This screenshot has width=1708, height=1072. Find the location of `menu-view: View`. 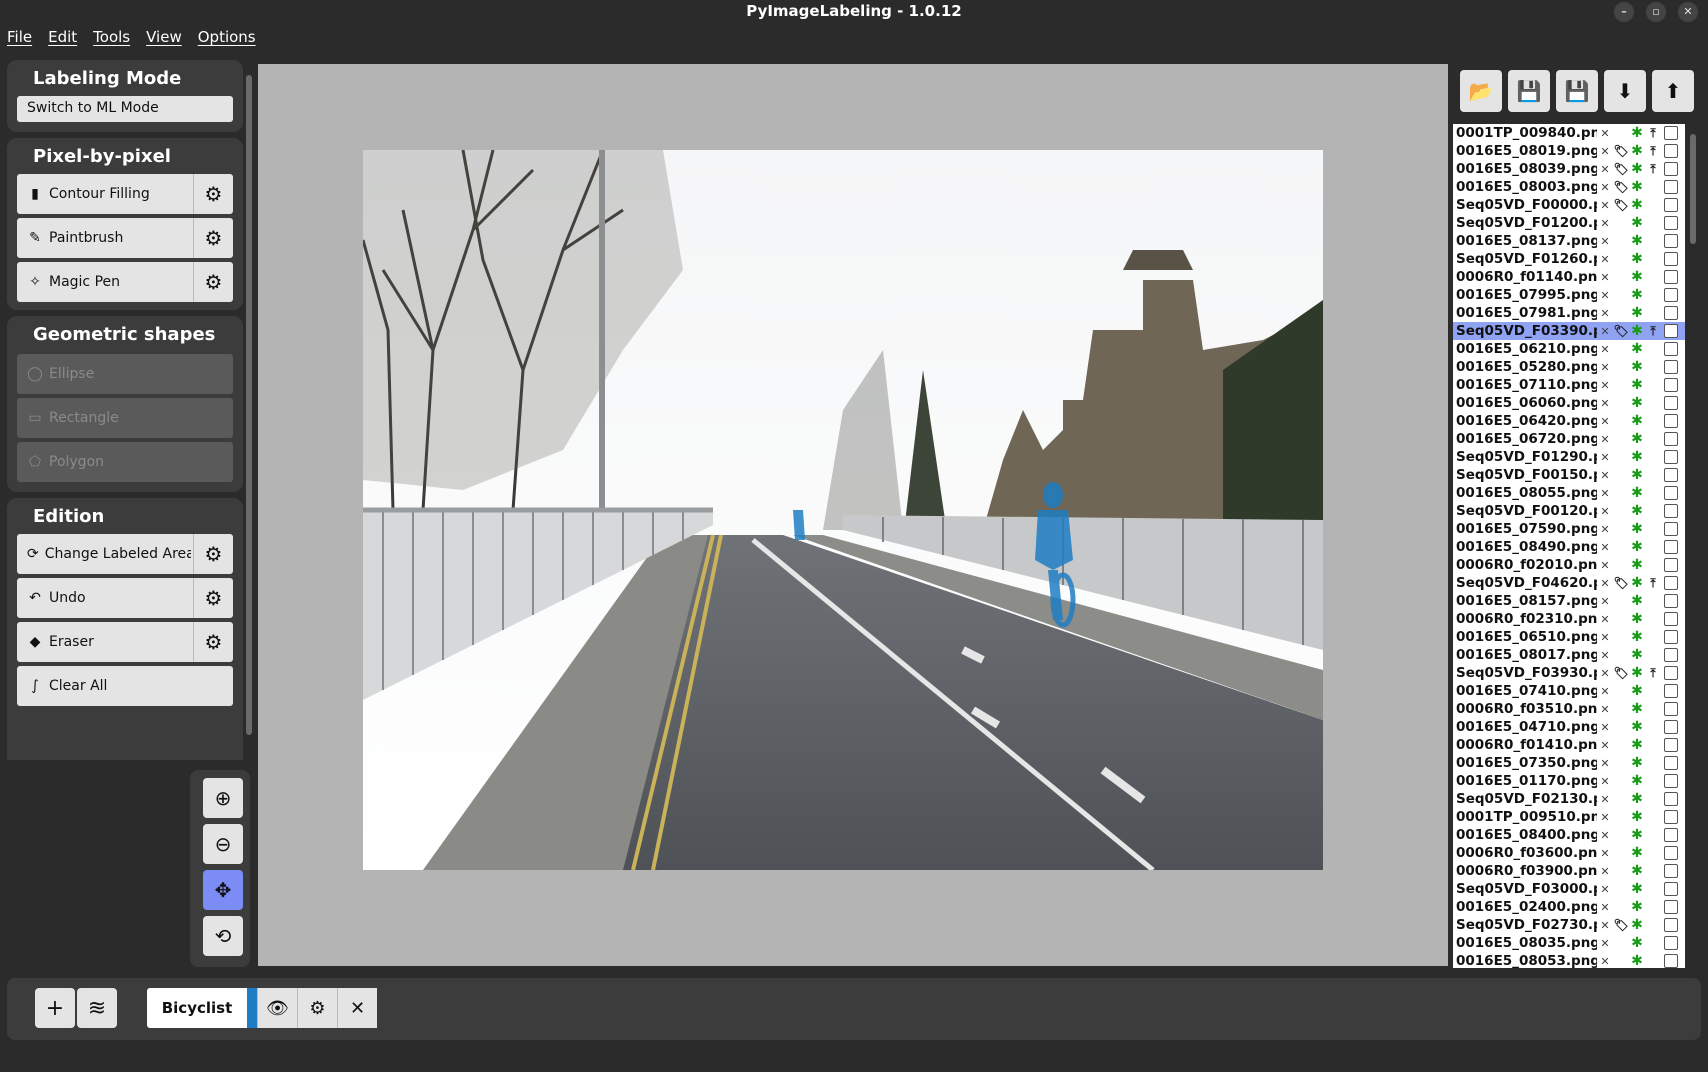

menu-view: View is located at coordinates (164, 41).